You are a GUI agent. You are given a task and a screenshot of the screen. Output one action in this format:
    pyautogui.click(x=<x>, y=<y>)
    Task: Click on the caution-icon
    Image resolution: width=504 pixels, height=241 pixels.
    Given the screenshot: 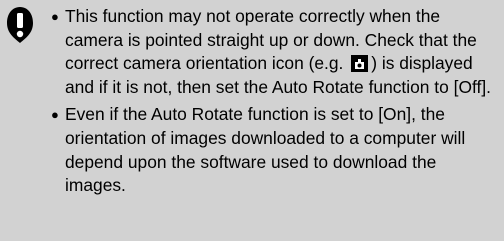 What is the action you would take?
    pyautogui.click(x=20, y=25)
    